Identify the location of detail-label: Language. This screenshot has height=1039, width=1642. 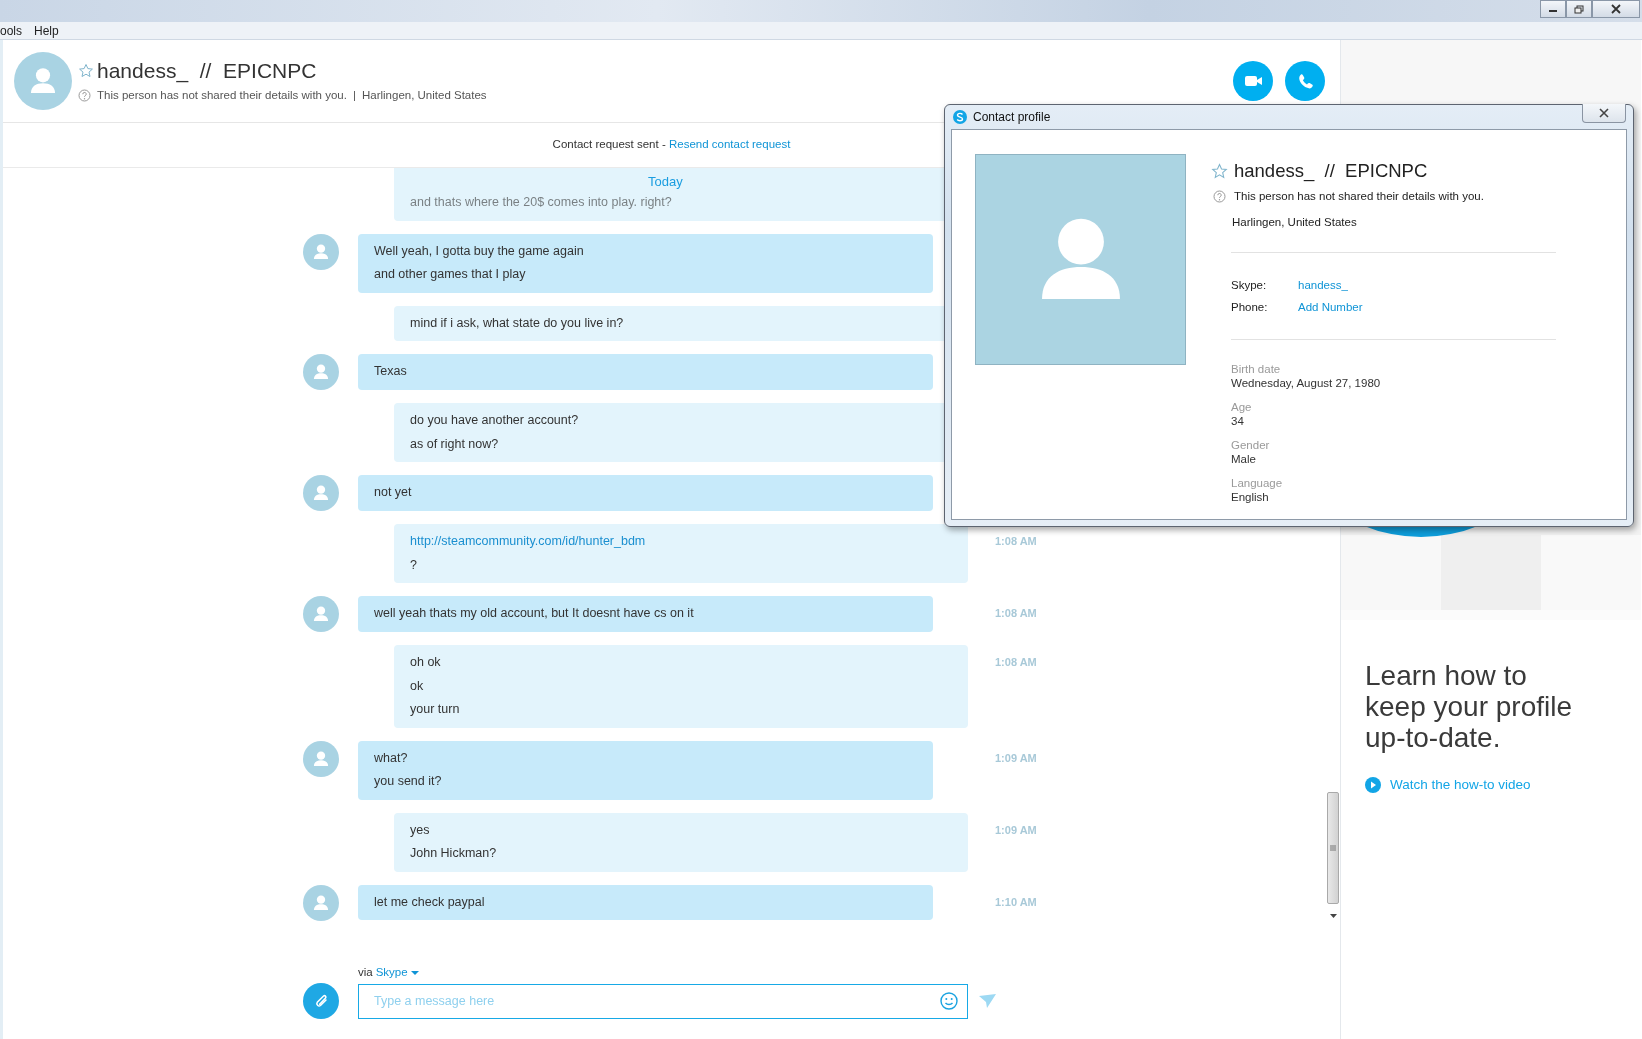
(1257, 482).